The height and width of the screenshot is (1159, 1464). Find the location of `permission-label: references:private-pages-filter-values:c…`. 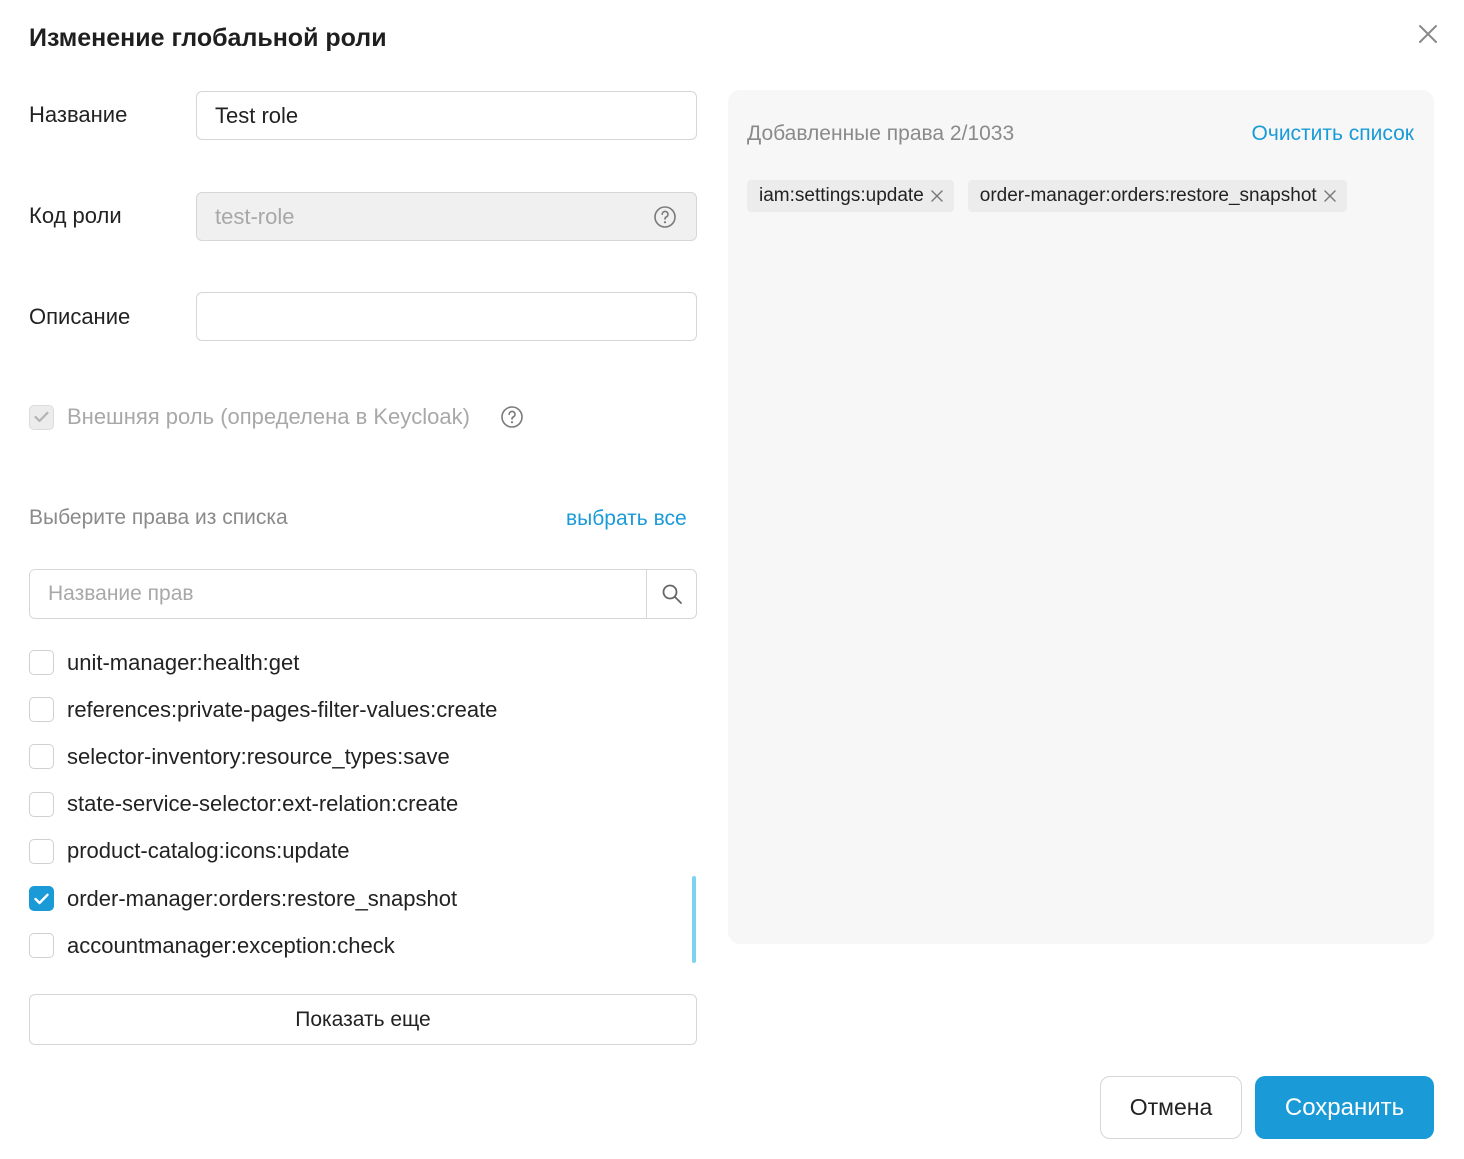

permission-label: references:private-pages-filter-values:c… is located at coordinates (282, 709).